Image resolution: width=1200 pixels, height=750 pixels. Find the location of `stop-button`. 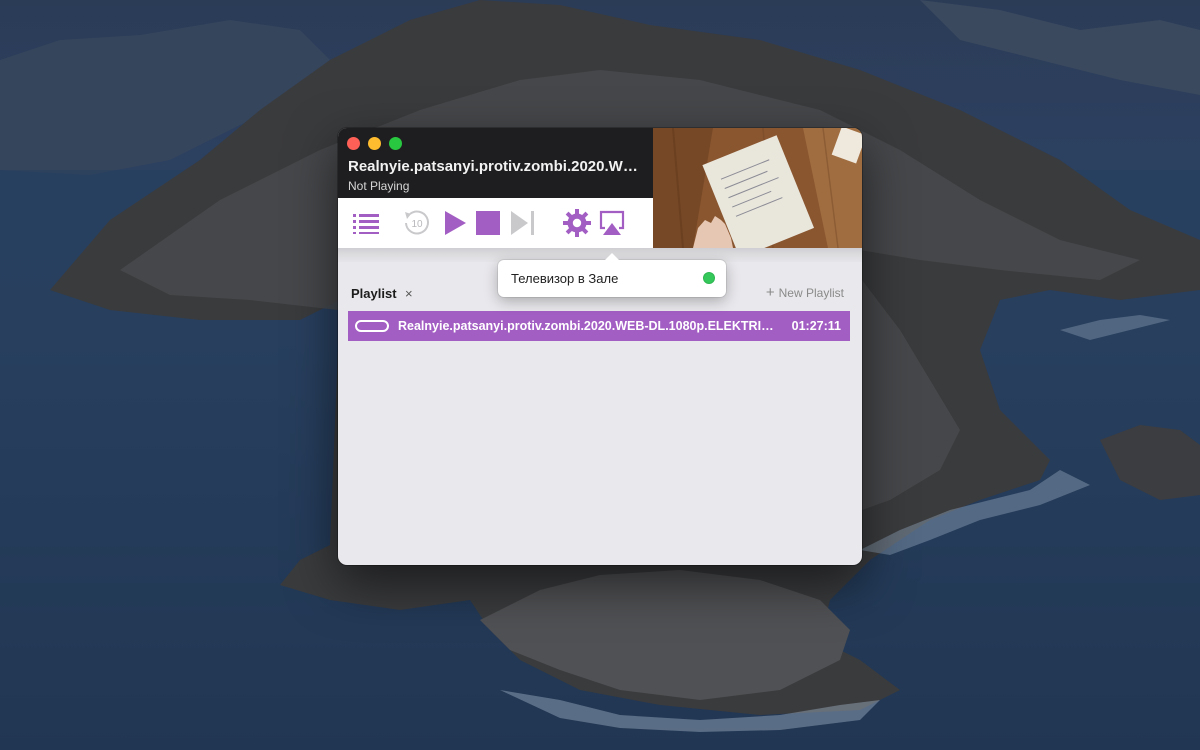

stop-button is located at coordinates (488, 223).